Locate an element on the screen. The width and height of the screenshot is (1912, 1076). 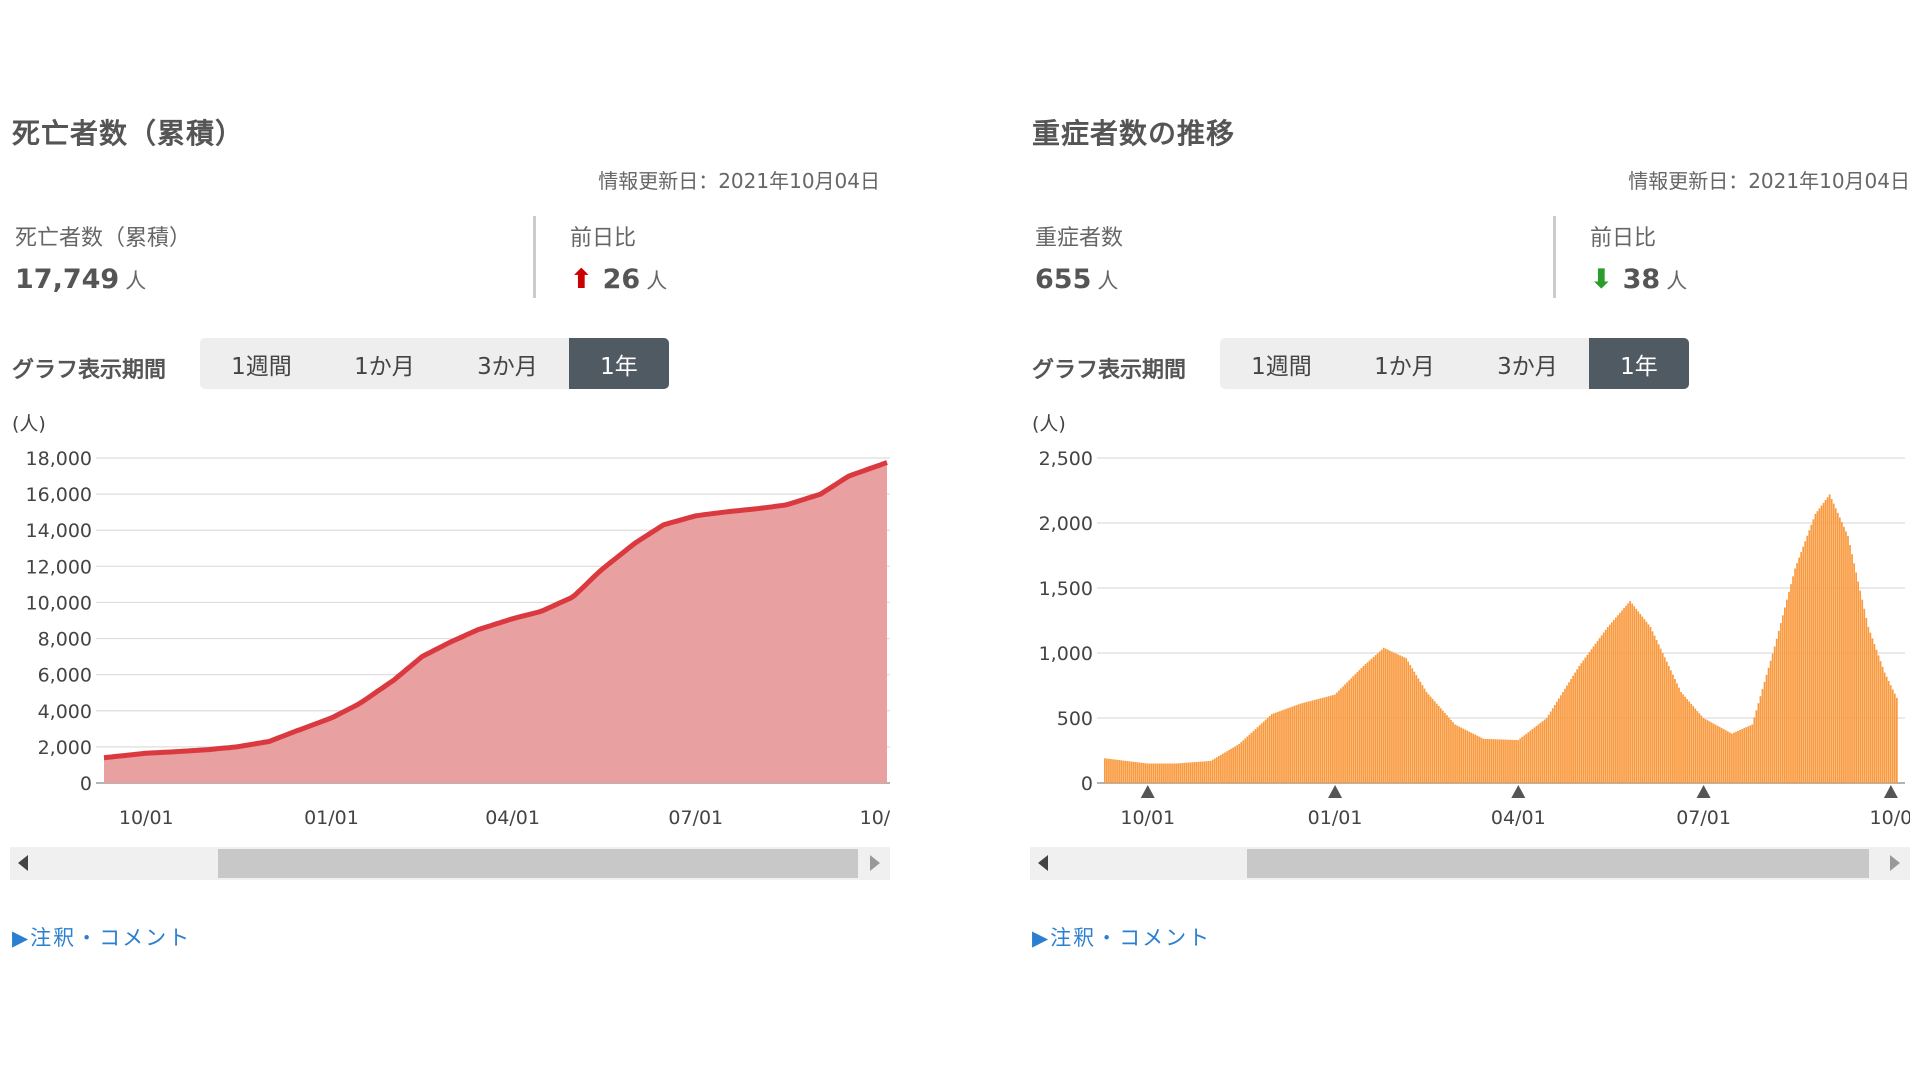
y-tick-label: 4,000 is located at coordinates (65, 712).